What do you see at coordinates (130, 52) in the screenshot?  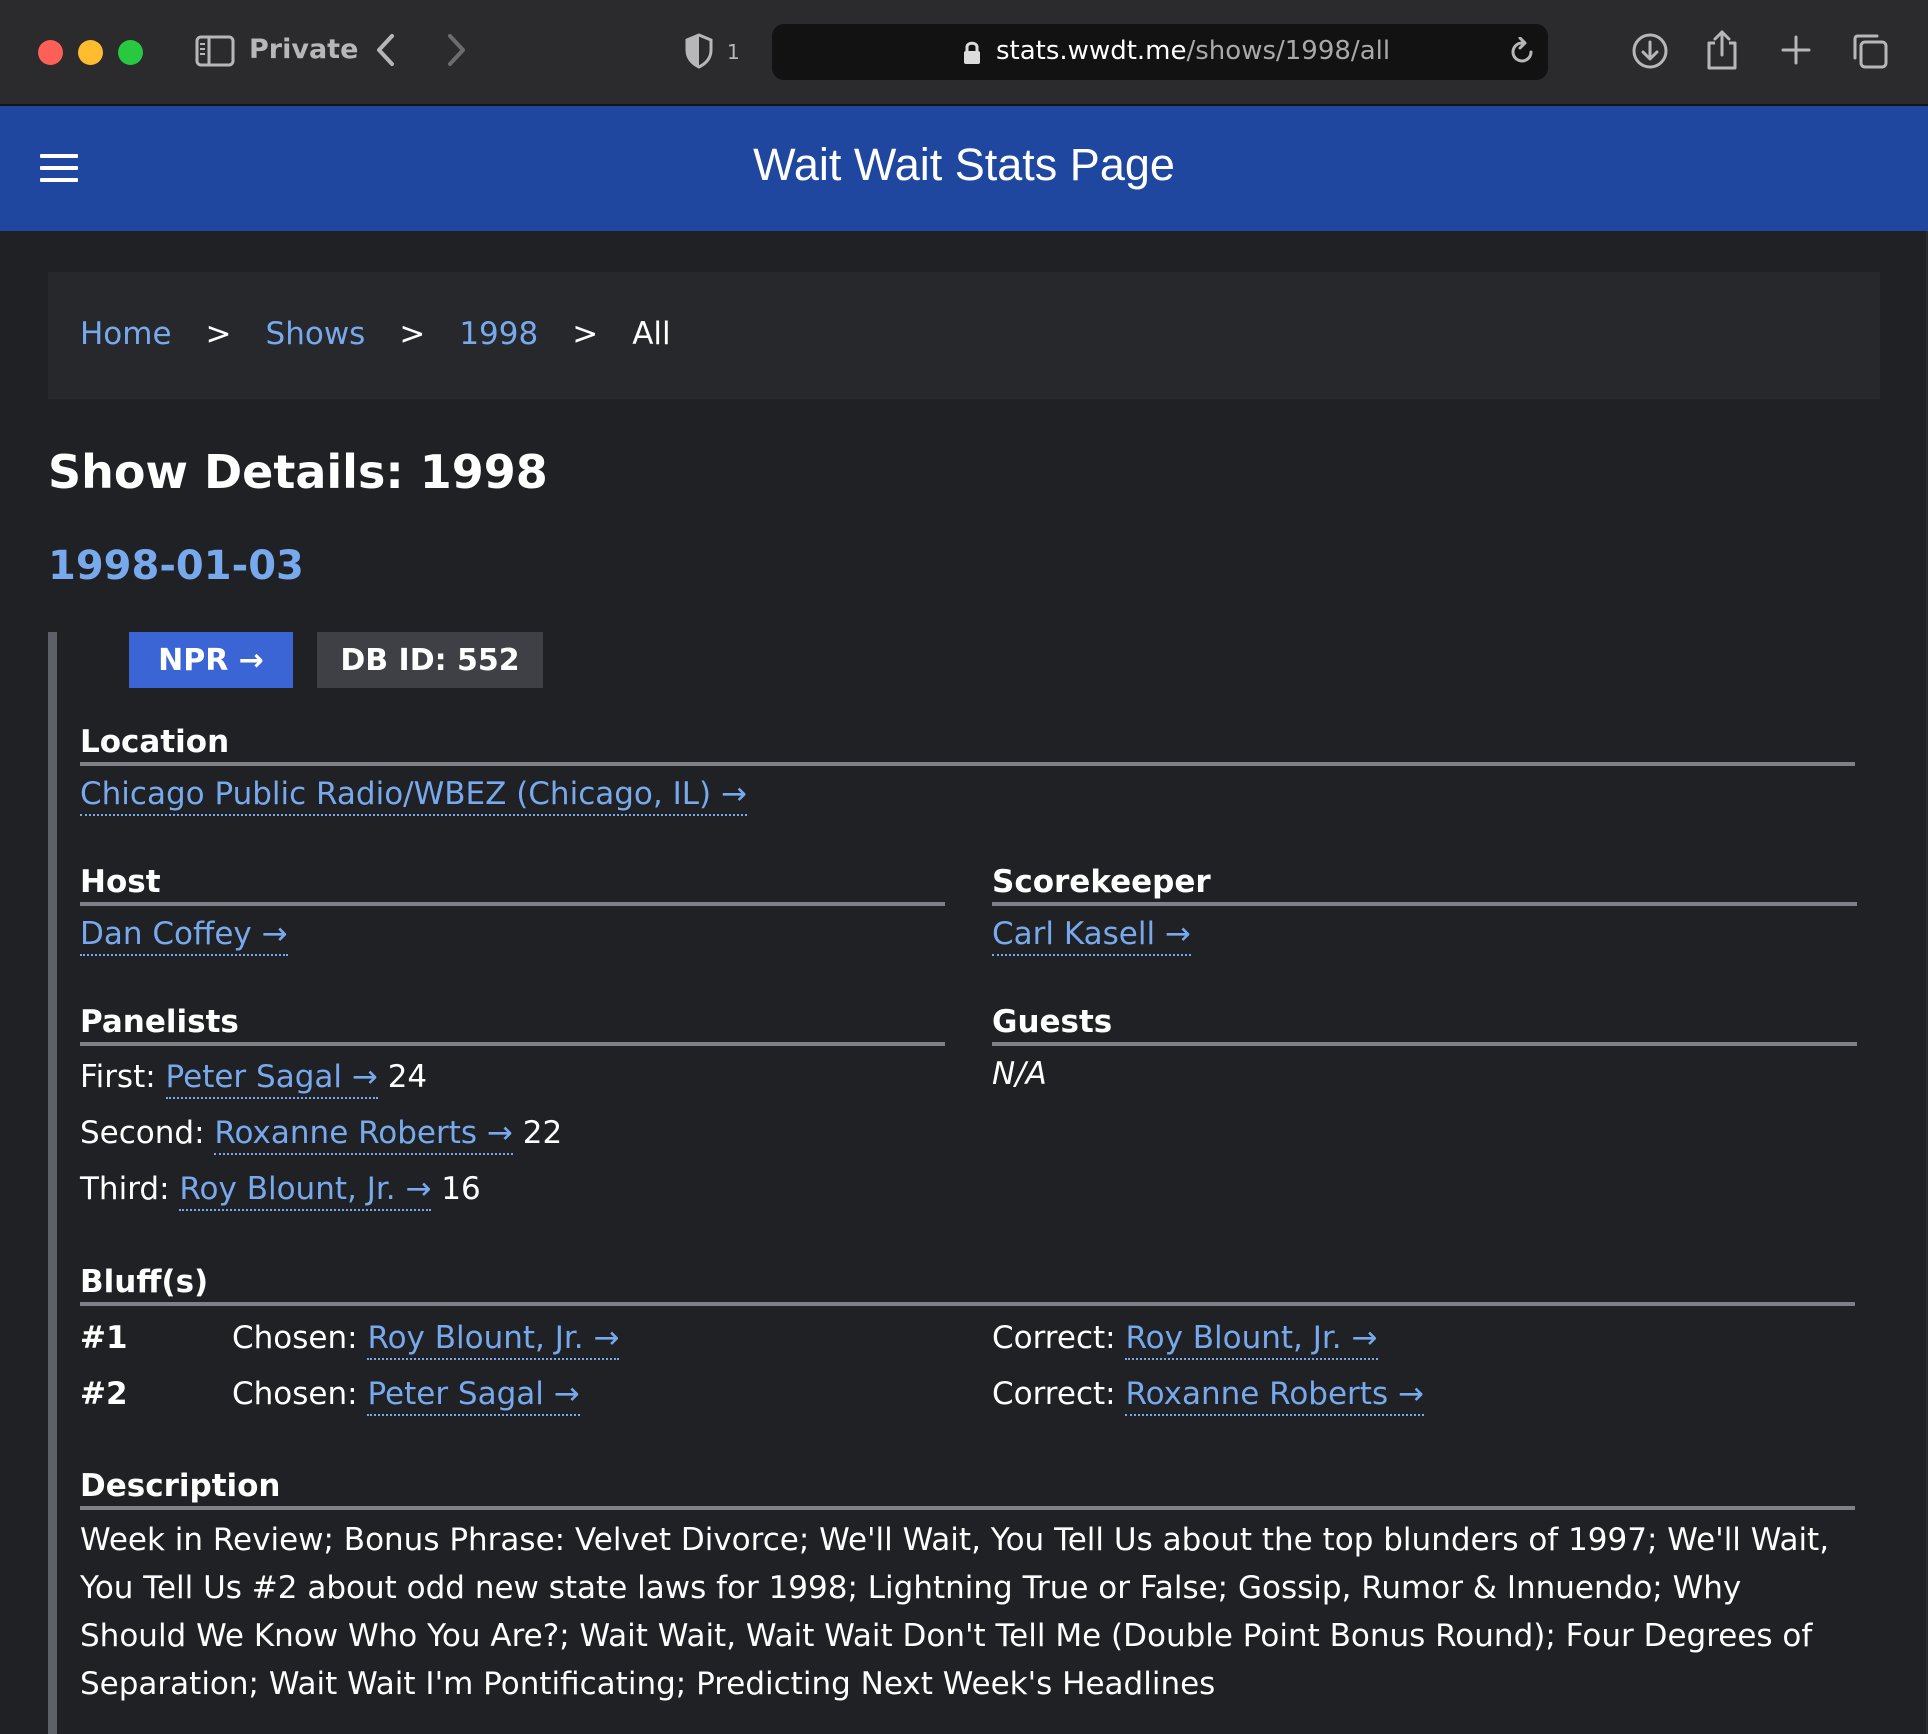 I see `zoom-window-button` at bounding box center [130, 52].